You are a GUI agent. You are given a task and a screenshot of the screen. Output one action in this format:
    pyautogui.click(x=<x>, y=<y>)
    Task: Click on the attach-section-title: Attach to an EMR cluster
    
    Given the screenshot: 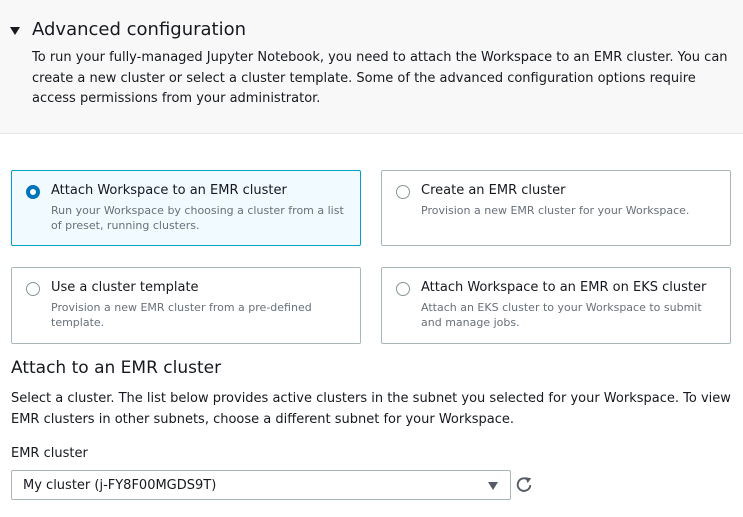 What is the action you would take?
    pyautogui.click(x=116, y=368)
    